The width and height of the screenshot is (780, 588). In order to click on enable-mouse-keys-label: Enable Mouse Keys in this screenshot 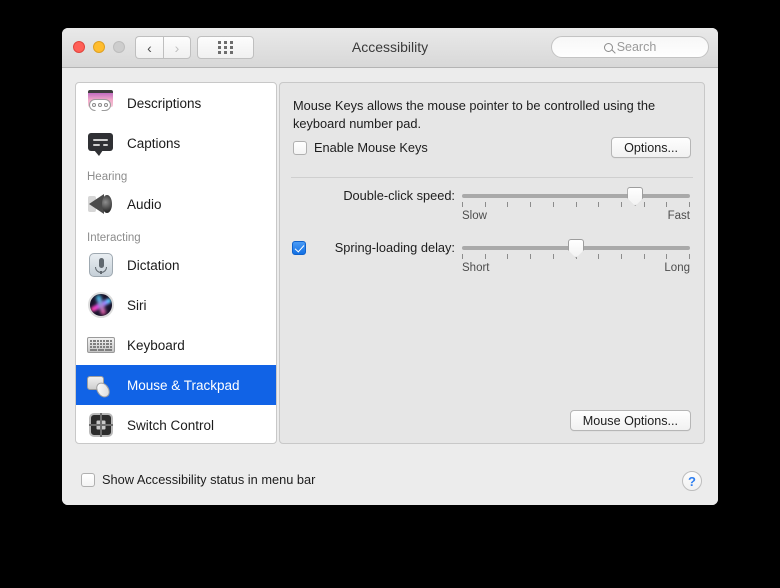, I will do `click(371, 147)`.